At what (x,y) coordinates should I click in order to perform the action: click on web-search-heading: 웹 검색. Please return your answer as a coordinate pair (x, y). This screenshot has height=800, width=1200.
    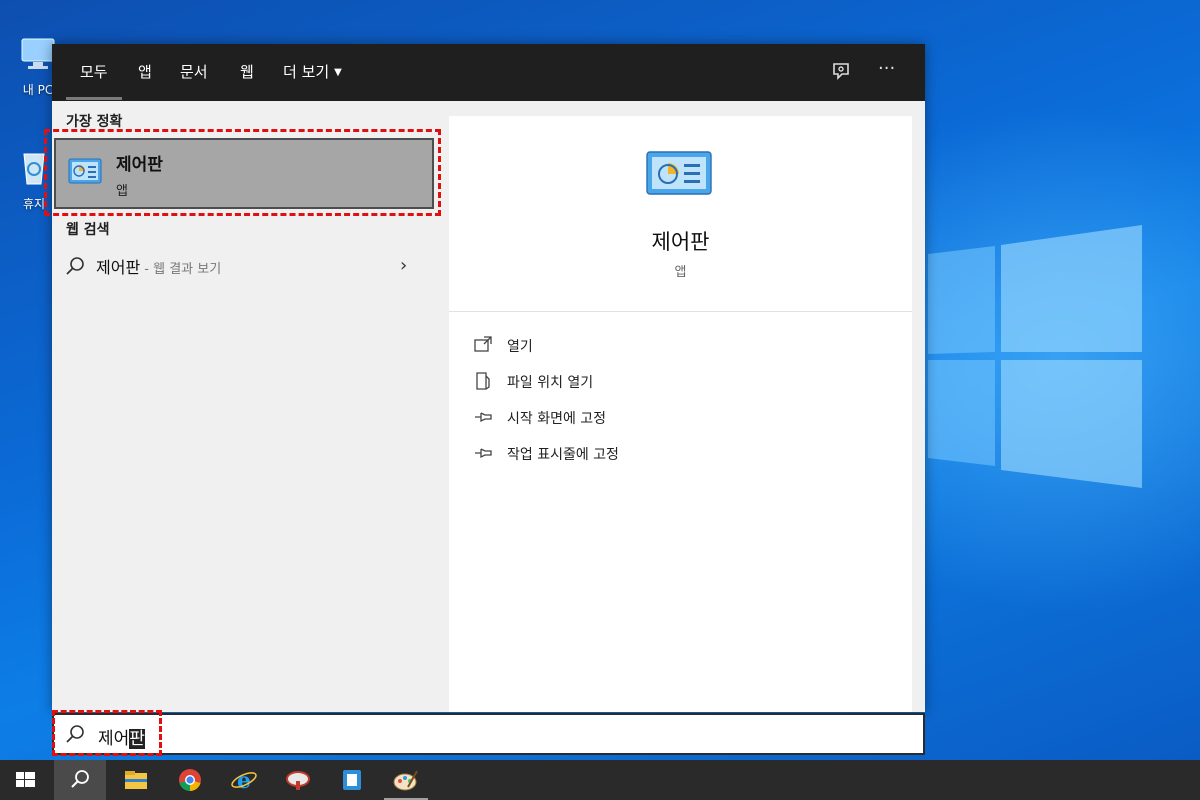
    Looking at the image, I should click on (88, 230).